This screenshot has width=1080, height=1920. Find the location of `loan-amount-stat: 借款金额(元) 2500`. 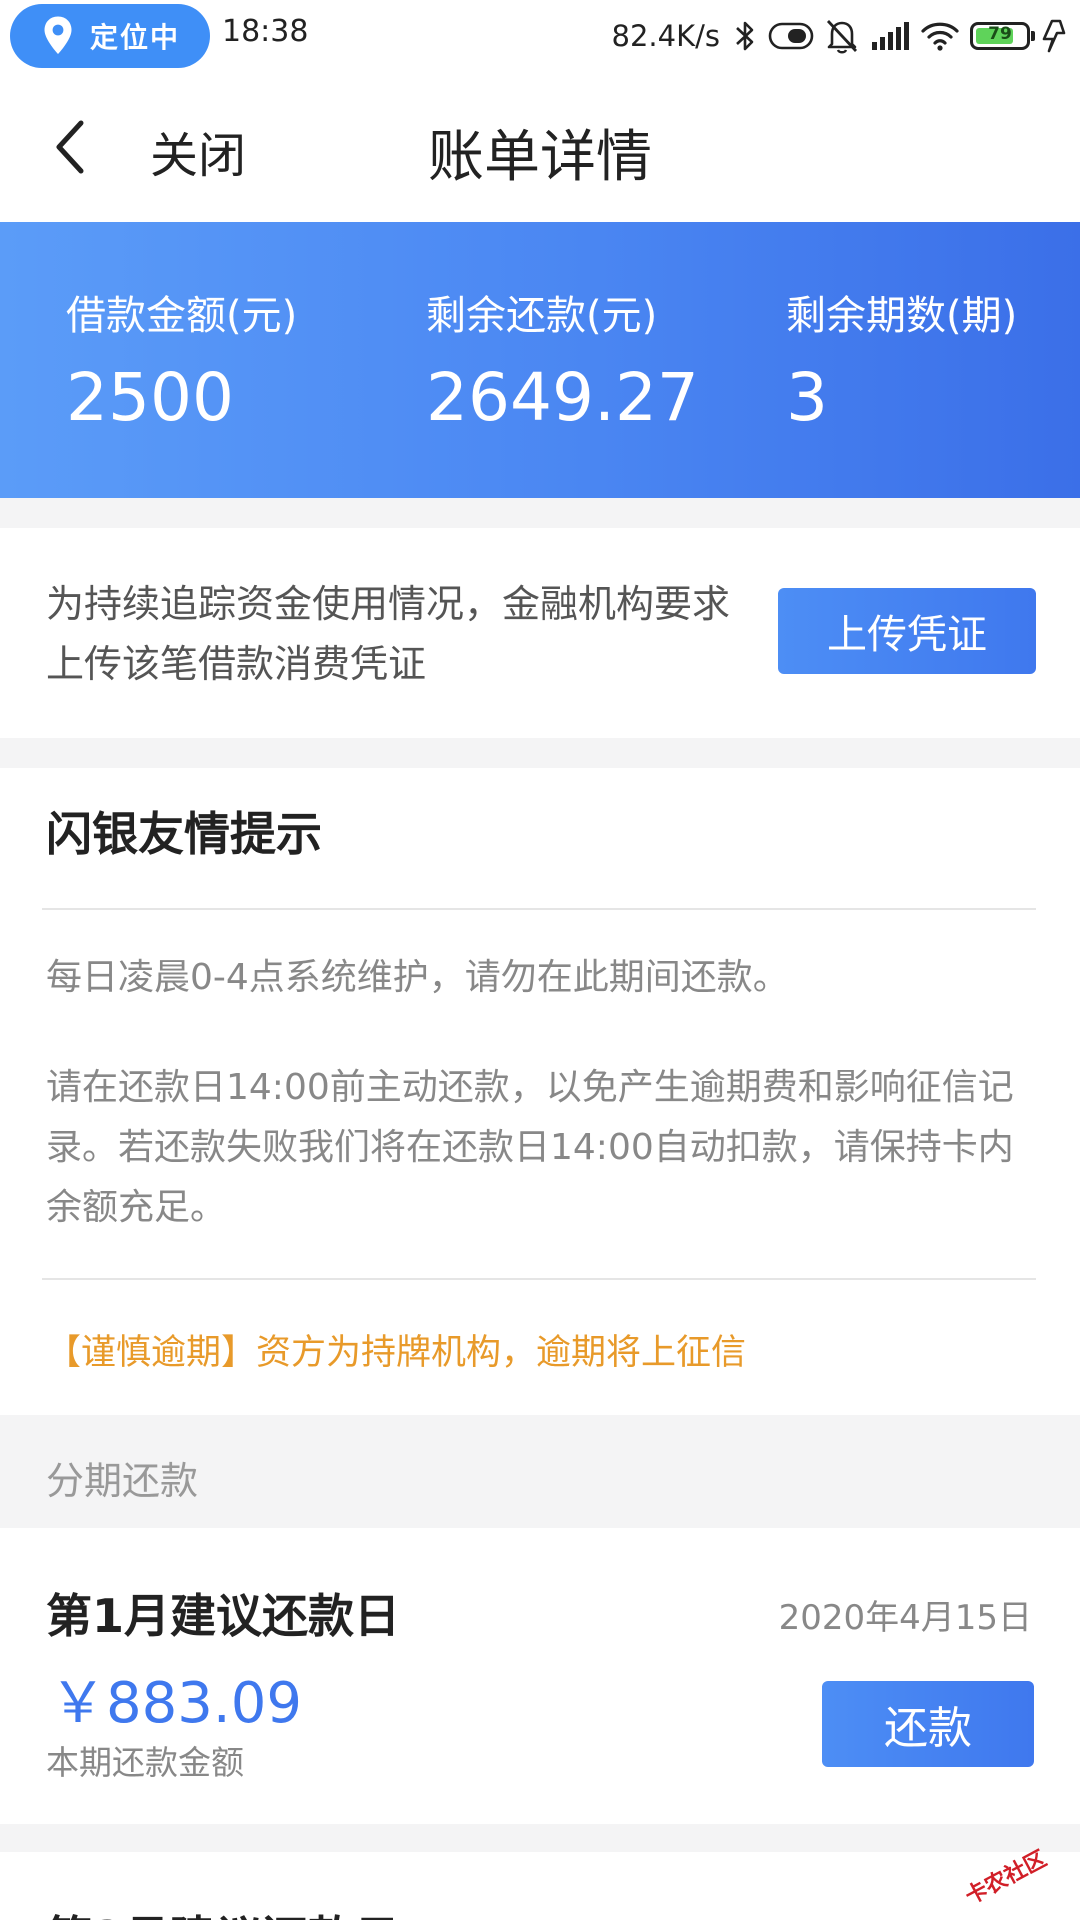

loan-amount-stat: 借款金额(元) 2500 is located at coordinates (181, 365).